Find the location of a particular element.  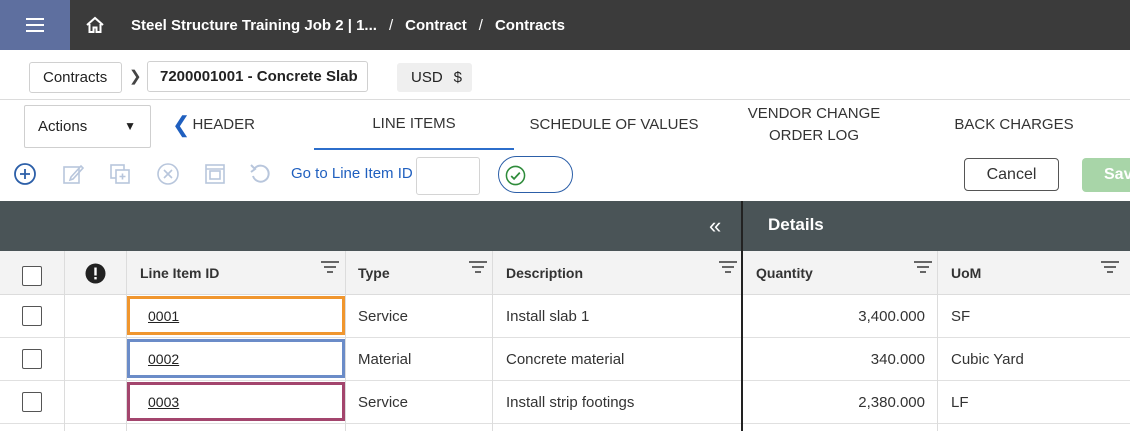

add-button is located at coordinates (25, 174).